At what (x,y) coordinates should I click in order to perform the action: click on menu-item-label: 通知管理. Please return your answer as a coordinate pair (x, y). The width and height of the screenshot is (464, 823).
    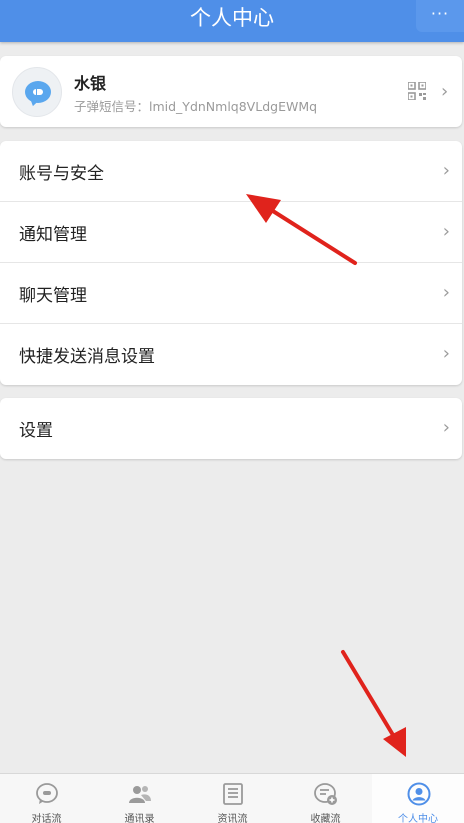
    Looking at the image, I should click on (53, 235).